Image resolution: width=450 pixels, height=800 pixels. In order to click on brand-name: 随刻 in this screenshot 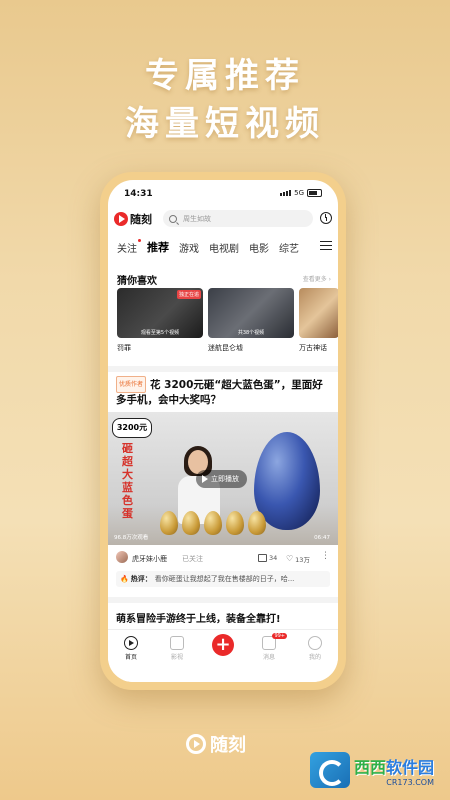, I will do `click(228, 745)`.